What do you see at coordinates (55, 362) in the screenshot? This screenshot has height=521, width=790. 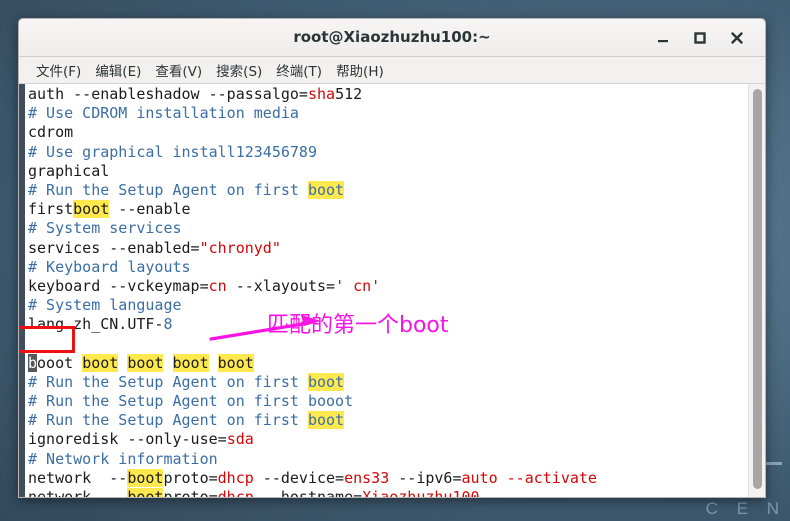 I see `line-text: ooot` at bounding box center [55, 362].